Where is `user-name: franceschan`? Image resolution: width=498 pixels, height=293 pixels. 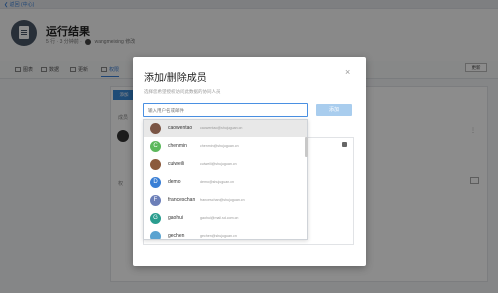
user-name: franceschan is located at coordinates (182, 200).